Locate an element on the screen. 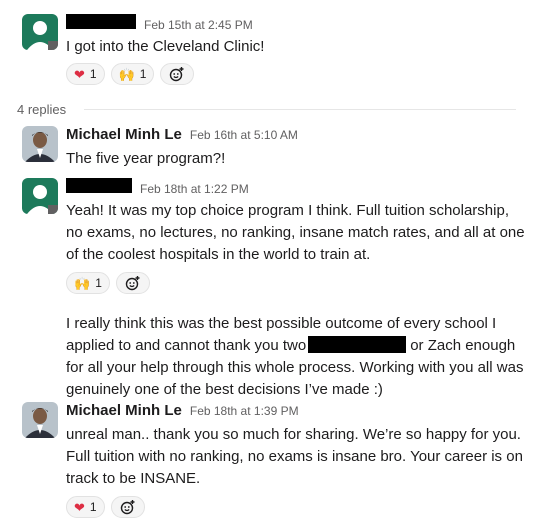  reaction-bar: ❤ 1 is located at coordinates (296, 508).